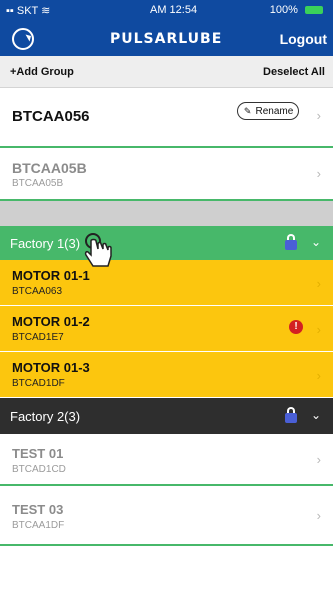 Image resolution: width=333 pixels, height=595 pixels. Describe the element at coordinates (45, 243) in the screenshot. I see `group-label: Factory 1(3)` at that location.